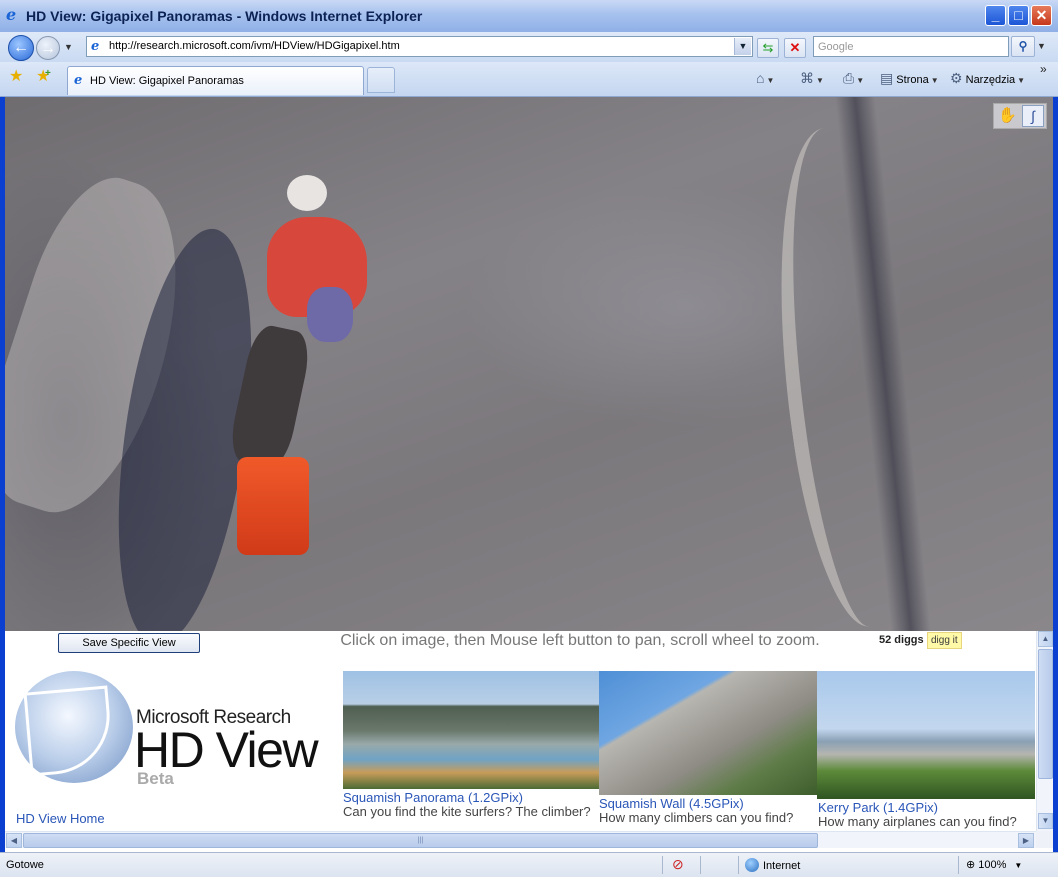 The image size is (1058, 877). I want to click on logo-beta-badge: Beta, so click(155, 778).